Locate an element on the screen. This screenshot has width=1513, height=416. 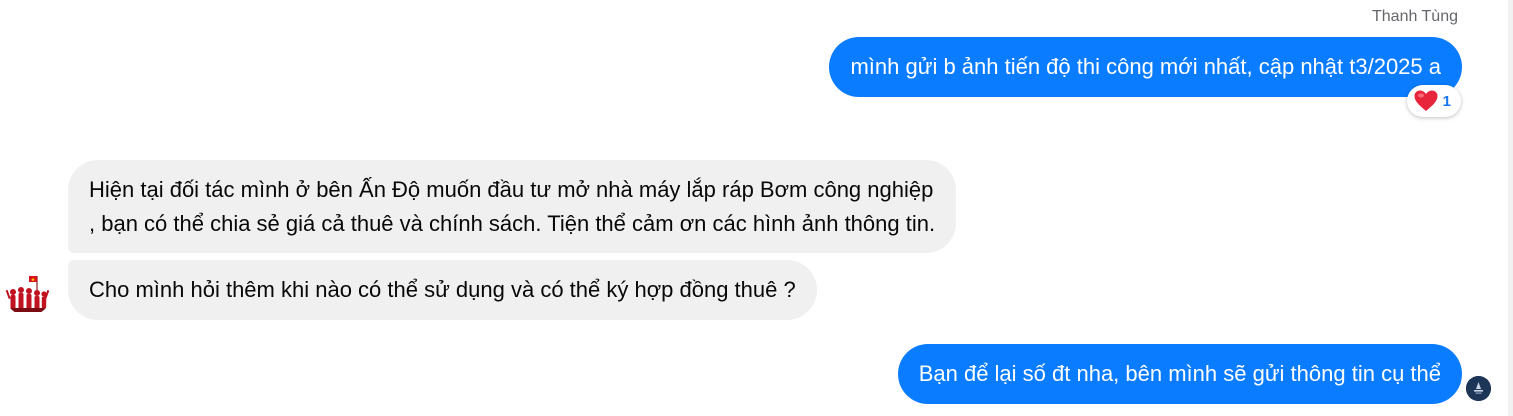
scrollbar is located at coordinates (1510, 208).